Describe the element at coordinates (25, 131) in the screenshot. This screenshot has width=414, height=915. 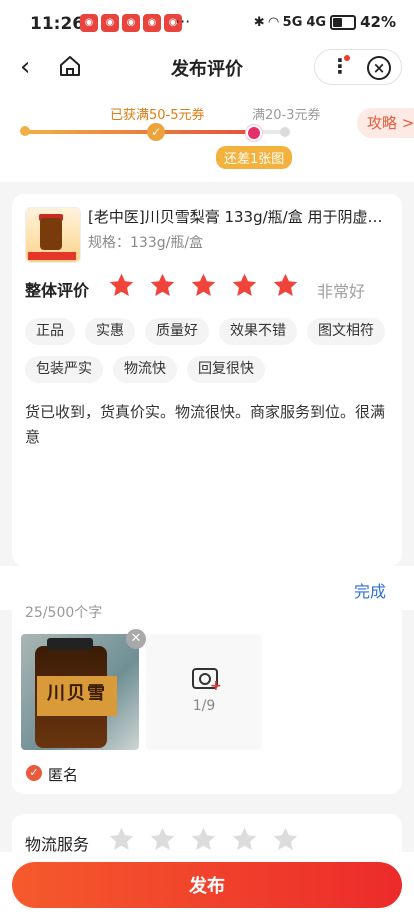
I see `progress-start-dot` at that location.